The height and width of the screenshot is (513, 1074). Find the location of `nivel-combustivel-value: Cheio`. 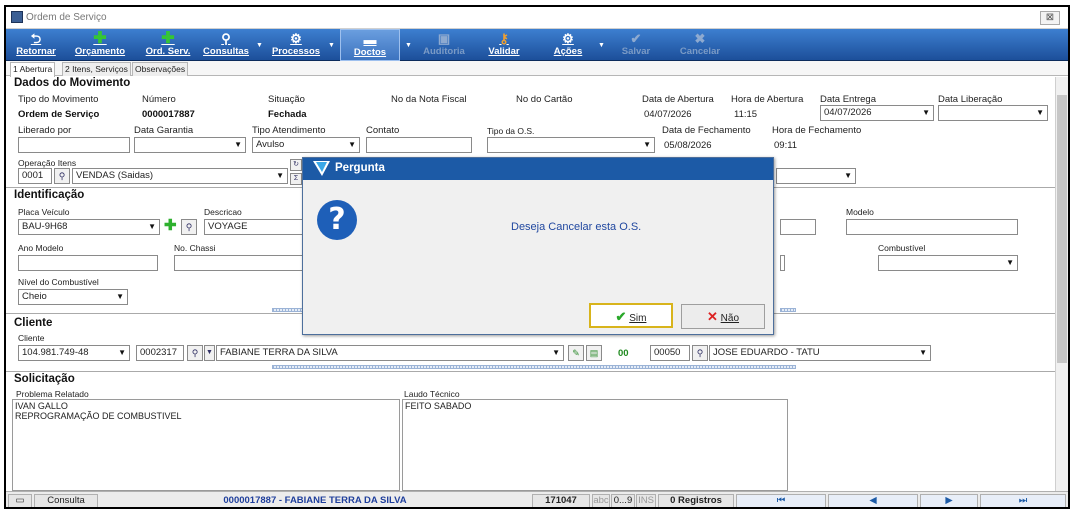

nivel-combustivel-value: Cheio is located at coordinates (34, 296).